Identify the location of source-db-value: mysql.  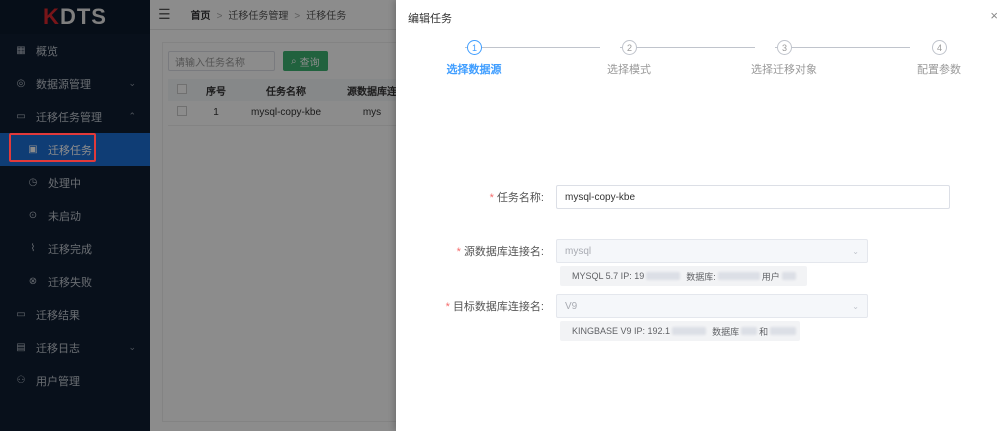
(578, 251).